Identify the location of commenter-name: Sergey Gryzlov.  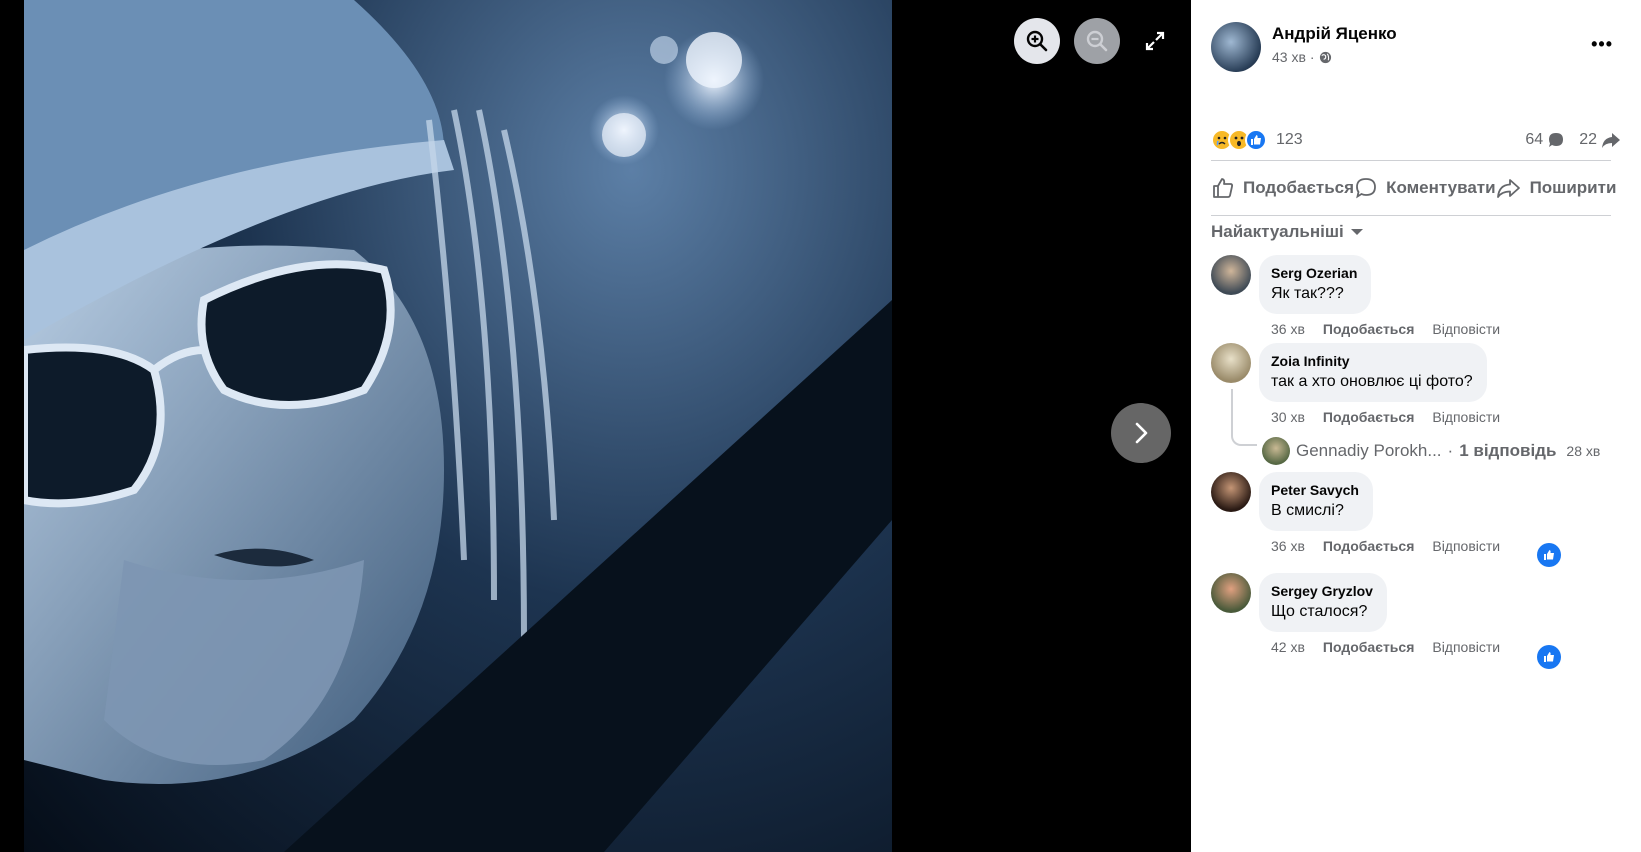
(1322, 591).